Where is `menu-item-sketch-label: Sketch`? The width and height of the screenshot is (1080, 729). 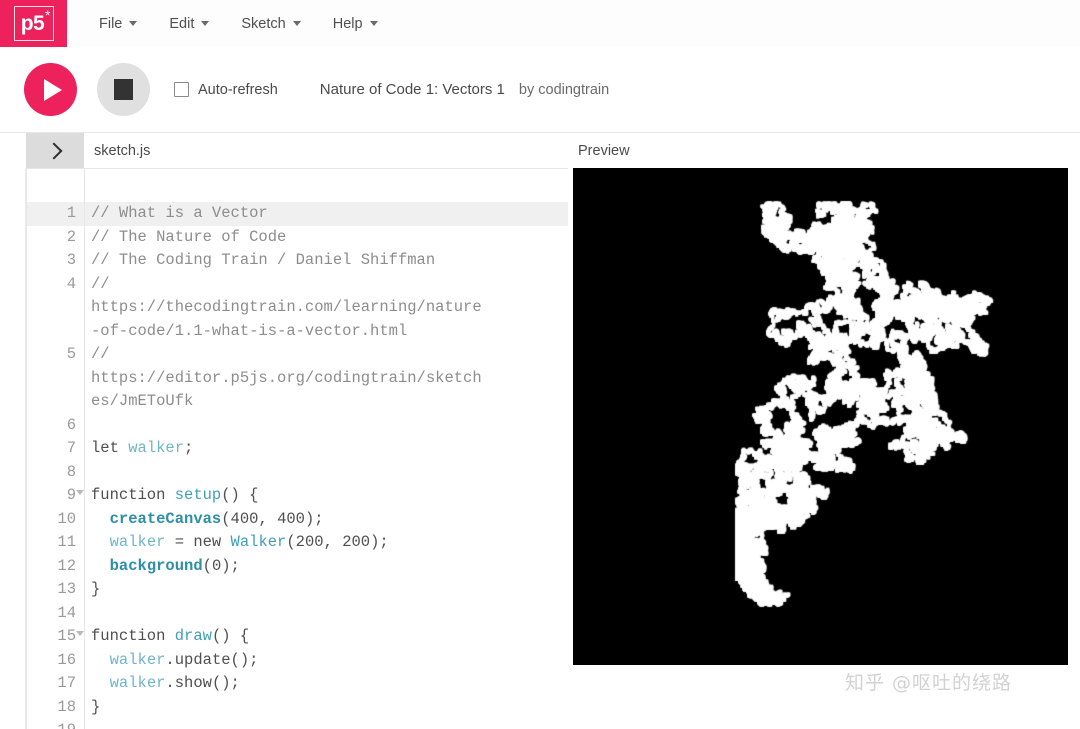
menu-item-sketch-label: Sketch is located at coordinates (263, 23).